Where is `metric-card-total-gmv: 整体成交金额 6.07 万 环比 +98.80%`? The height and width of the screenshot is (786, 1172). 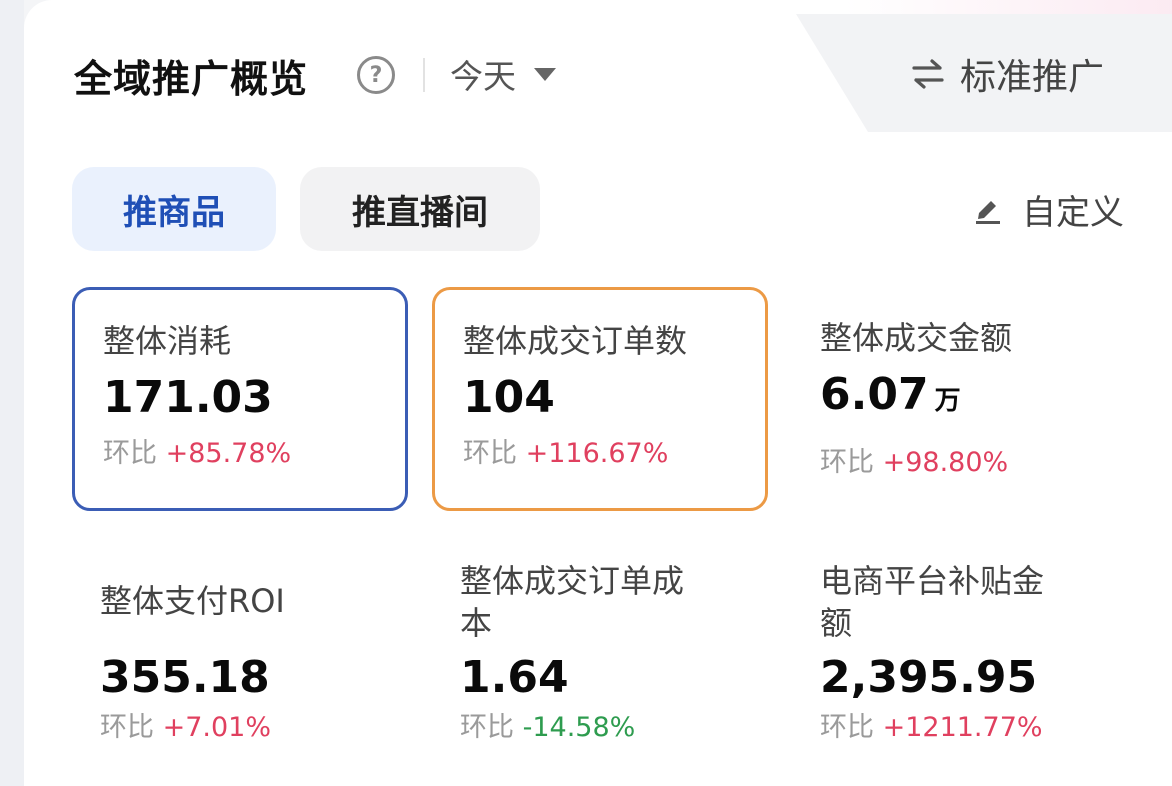
metric-card-total-gmv: 整体成交金额 6.07 万 环比 +98.80% is located at coordinates (960, 384).